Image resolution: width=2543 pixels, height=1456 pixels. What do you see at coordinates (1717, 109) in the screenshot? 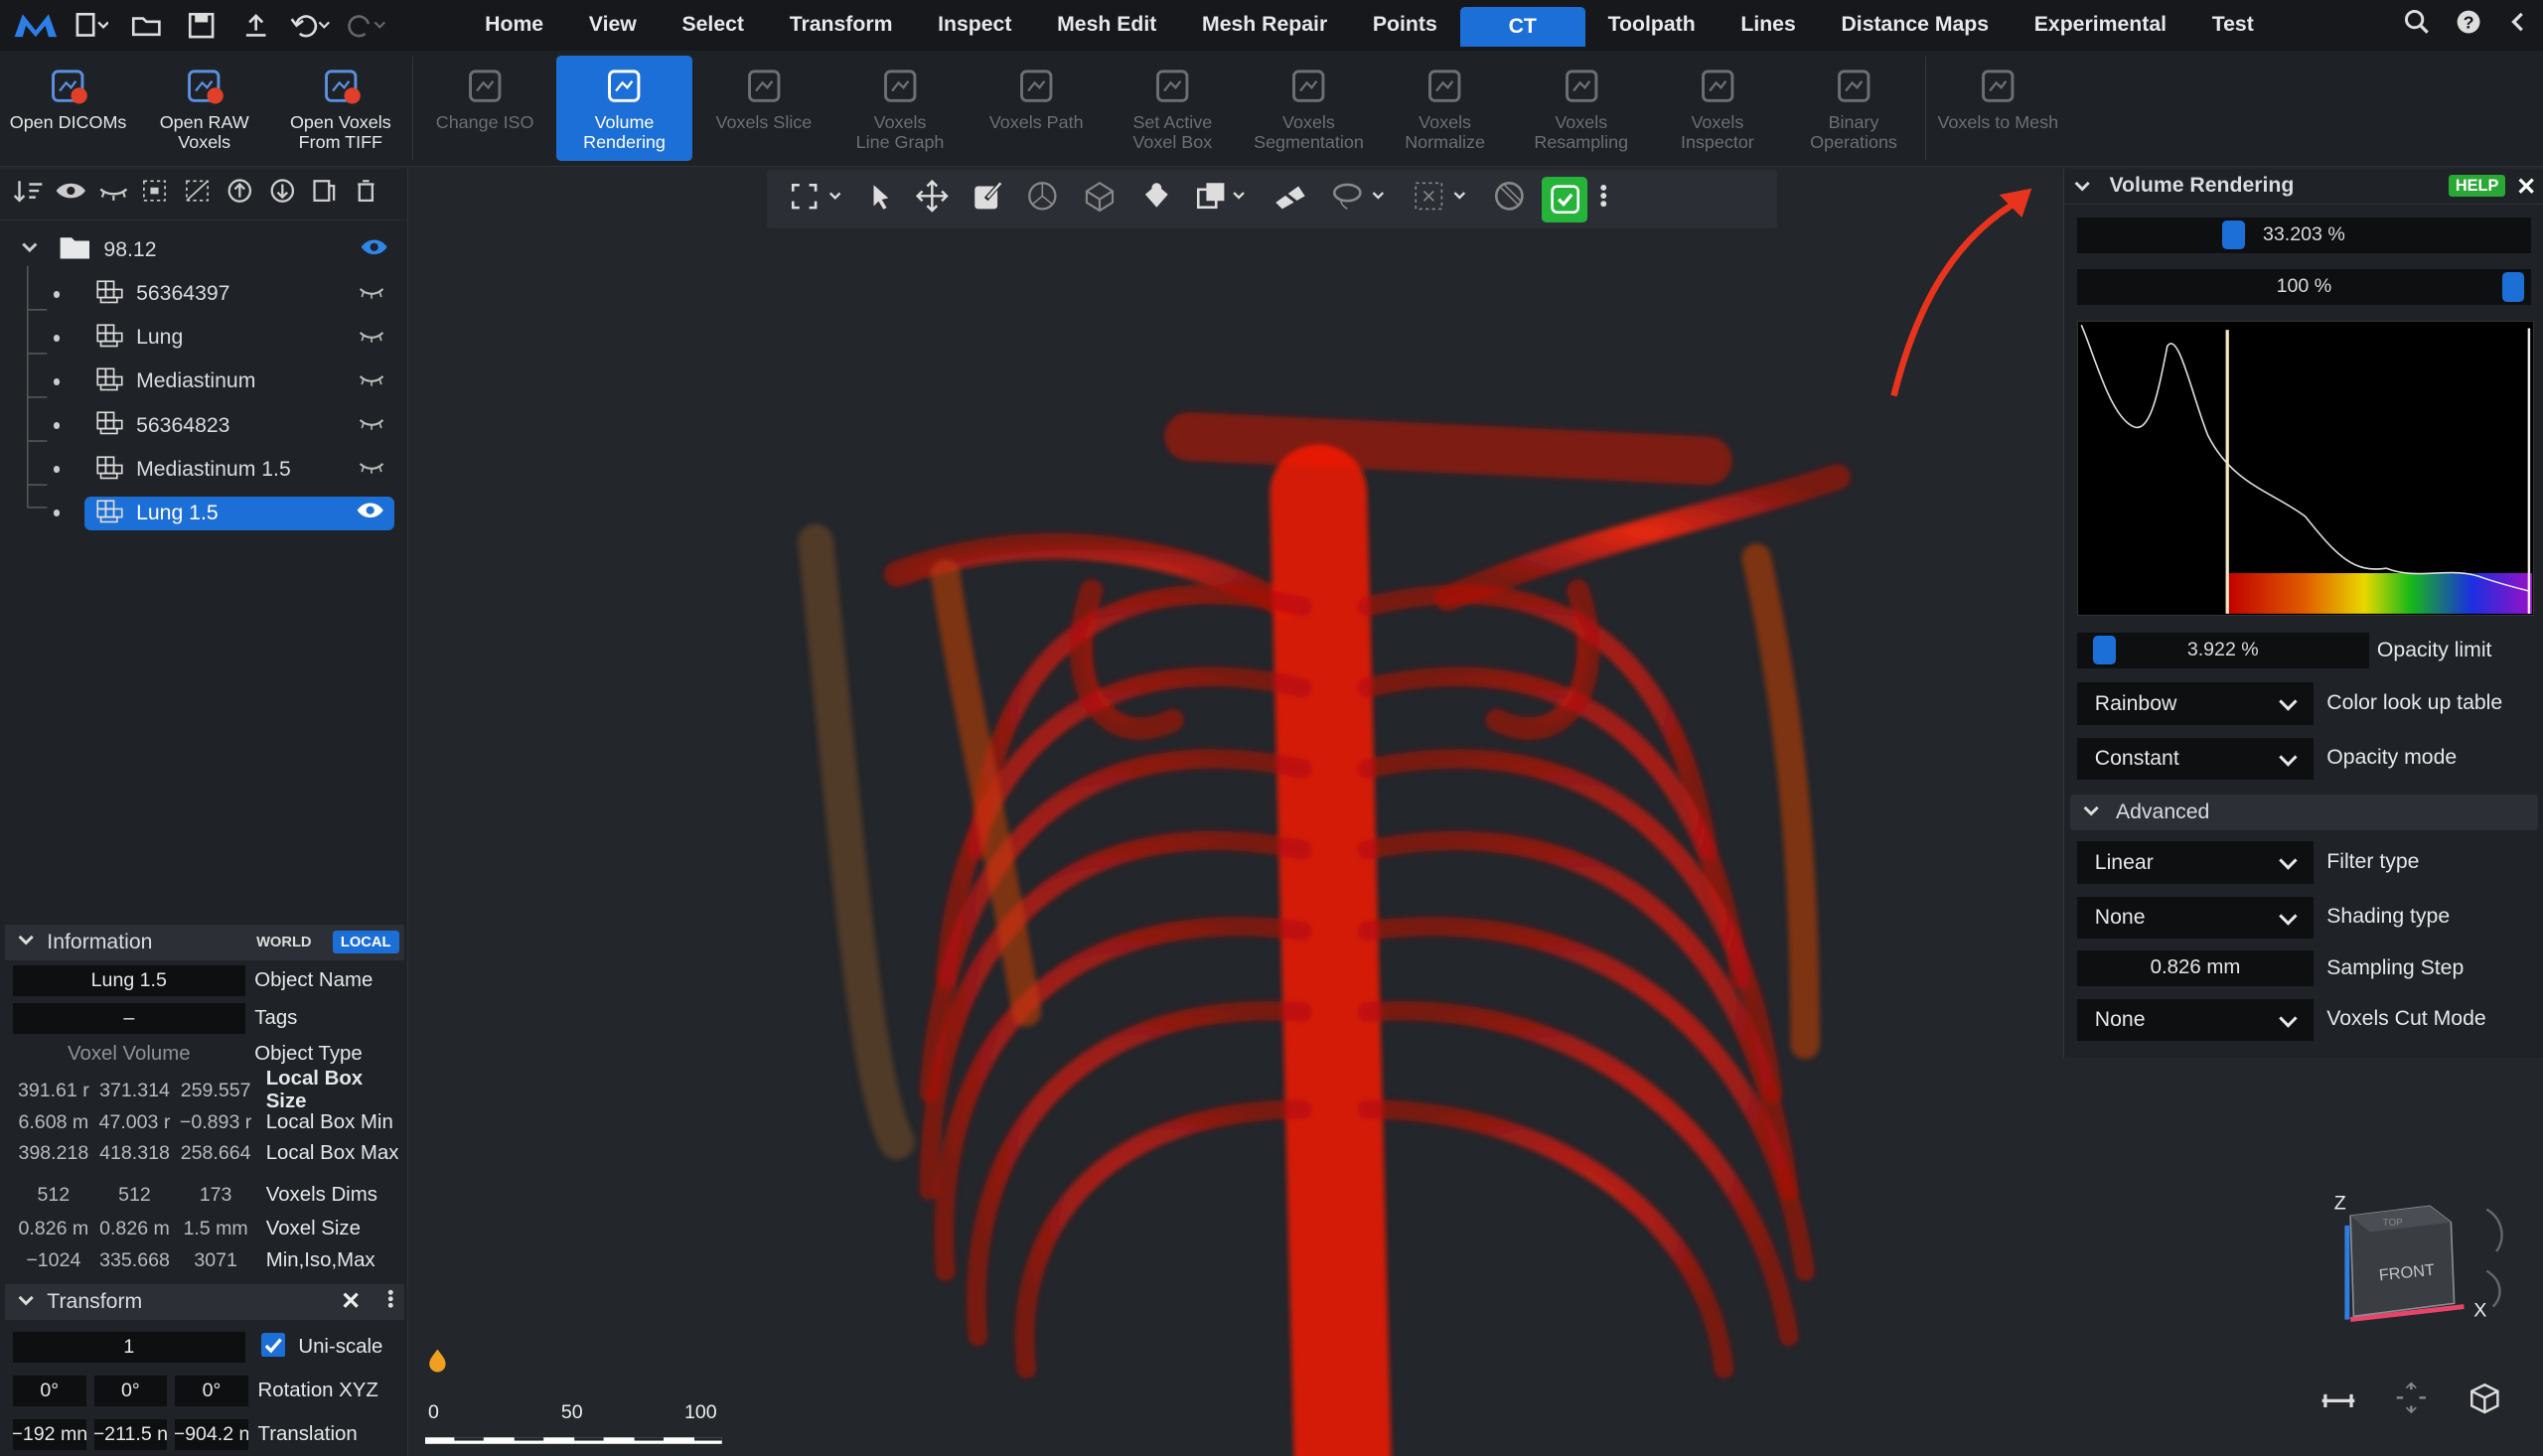
I see `ribbon-button-voxels-inspector: Voxels Inspector` at bounding box center [1717, 109].